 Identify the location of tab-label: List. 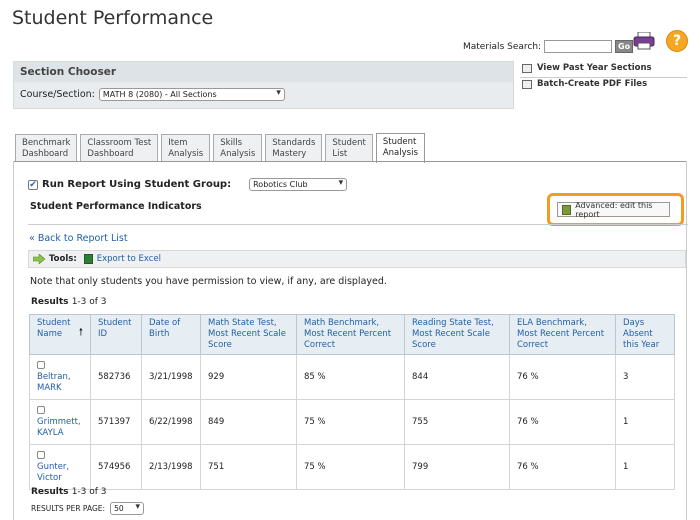
(340, 154).